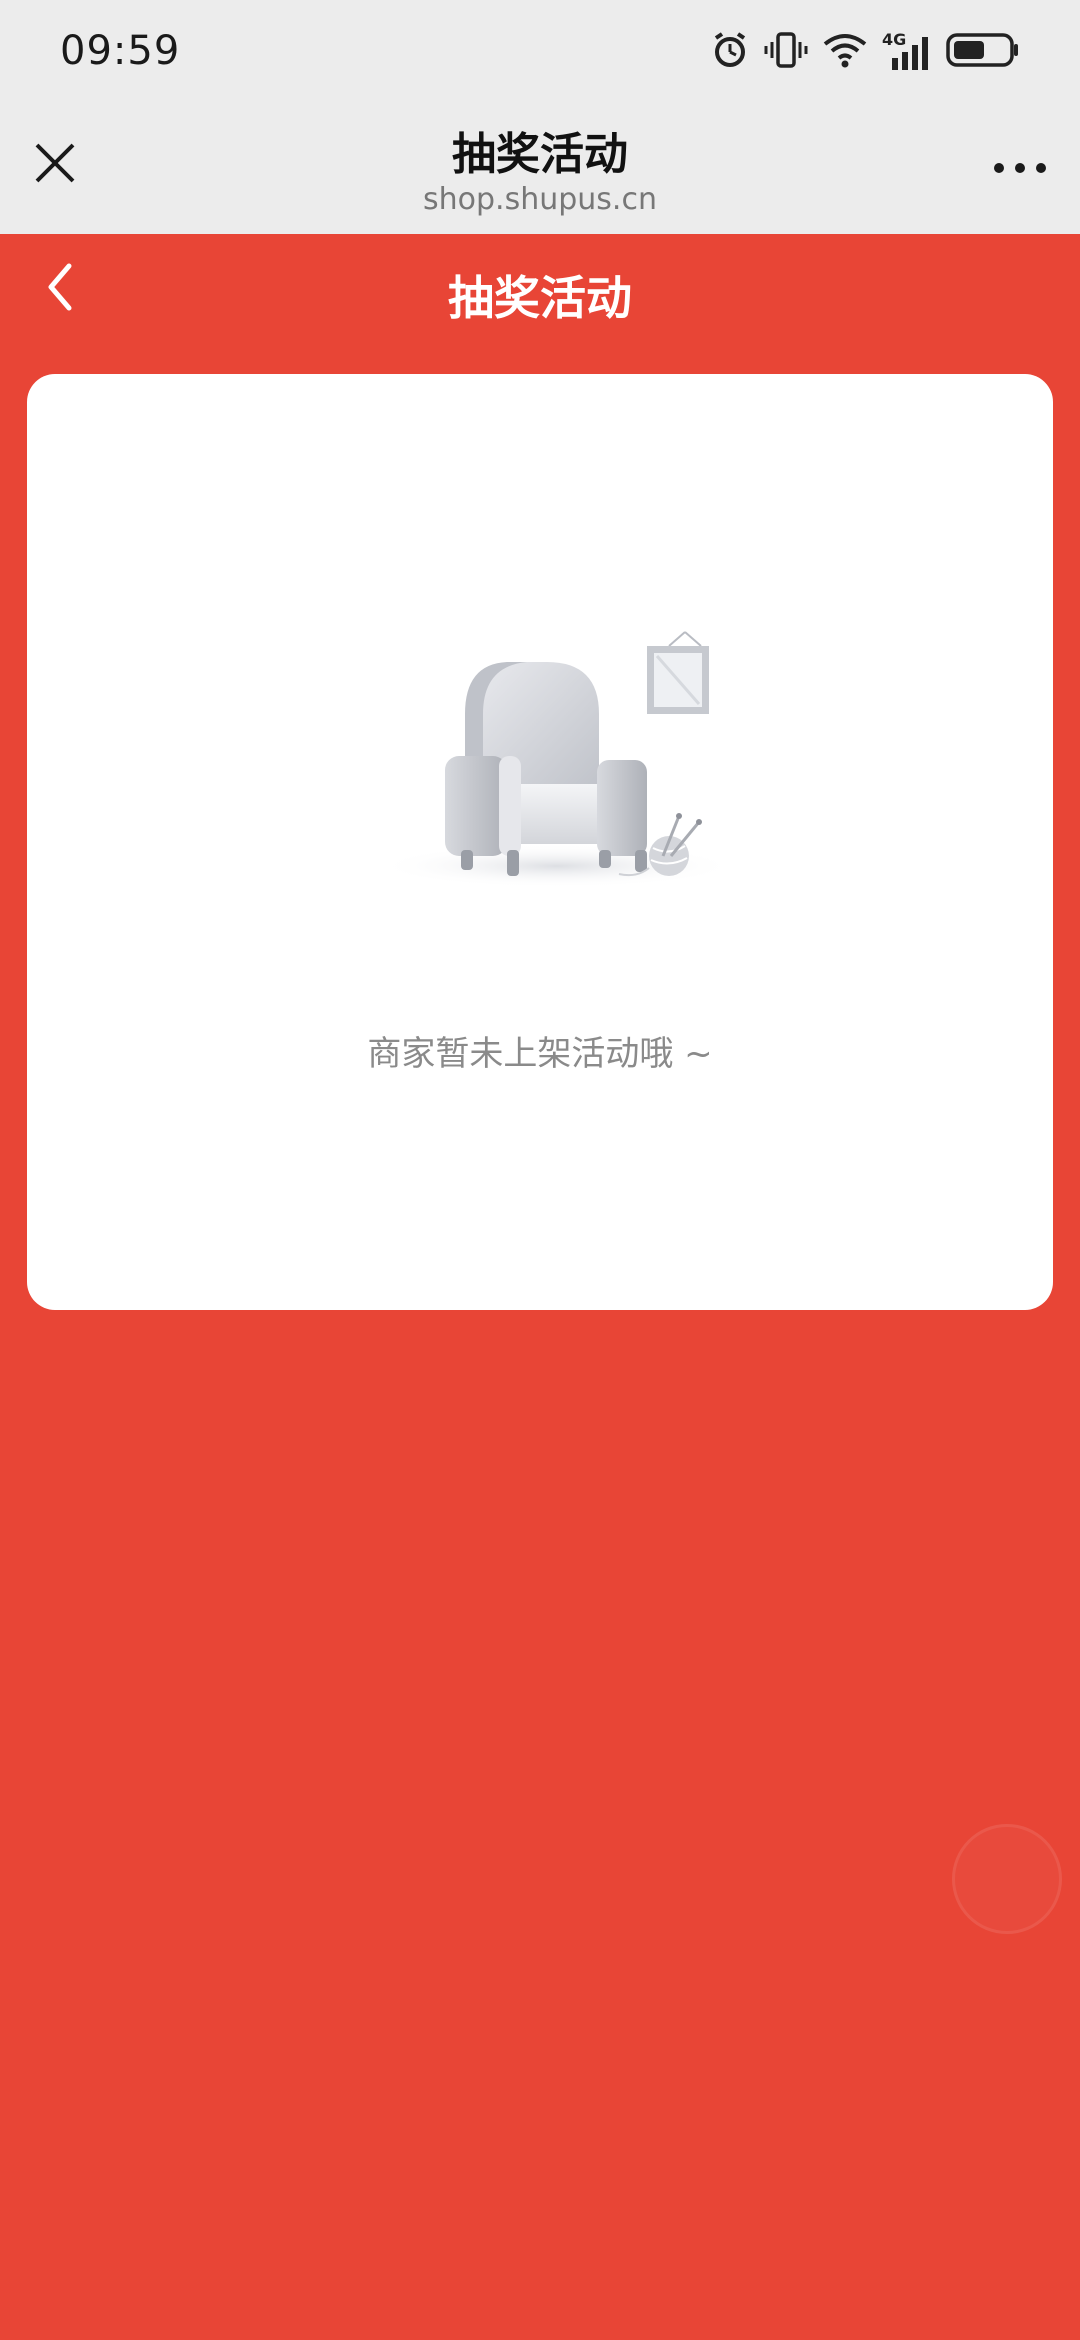 Image resolution: width=1080 pixels, height=2340 pixels. What do you see at coordinates (540, 154) in the screenshot?
I see `webview-title: 抽奖活动` at bounding box center [540, 154].